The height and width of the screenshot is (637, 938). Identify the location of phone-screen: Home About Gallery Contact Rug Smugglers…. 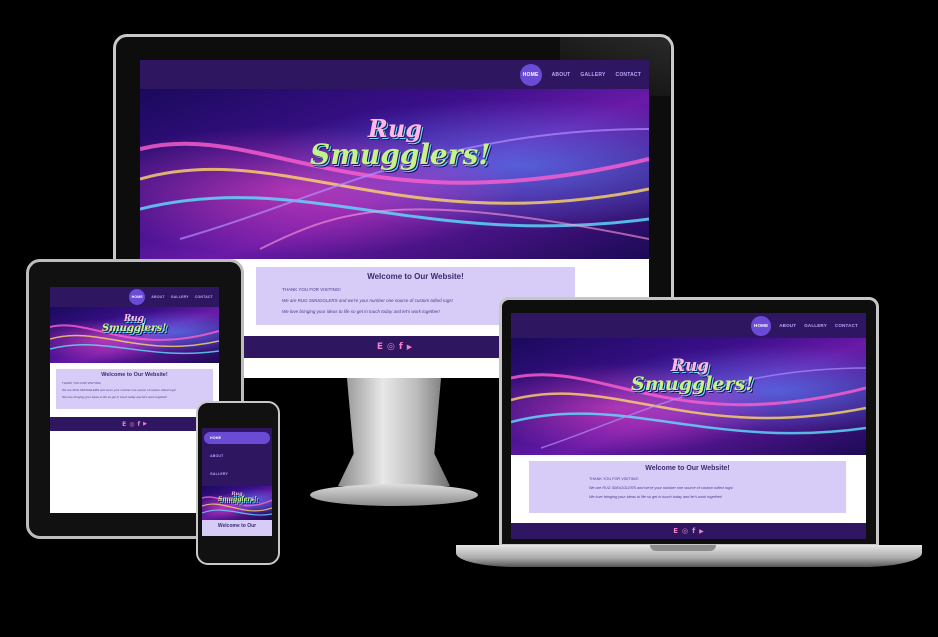
(237, 482).